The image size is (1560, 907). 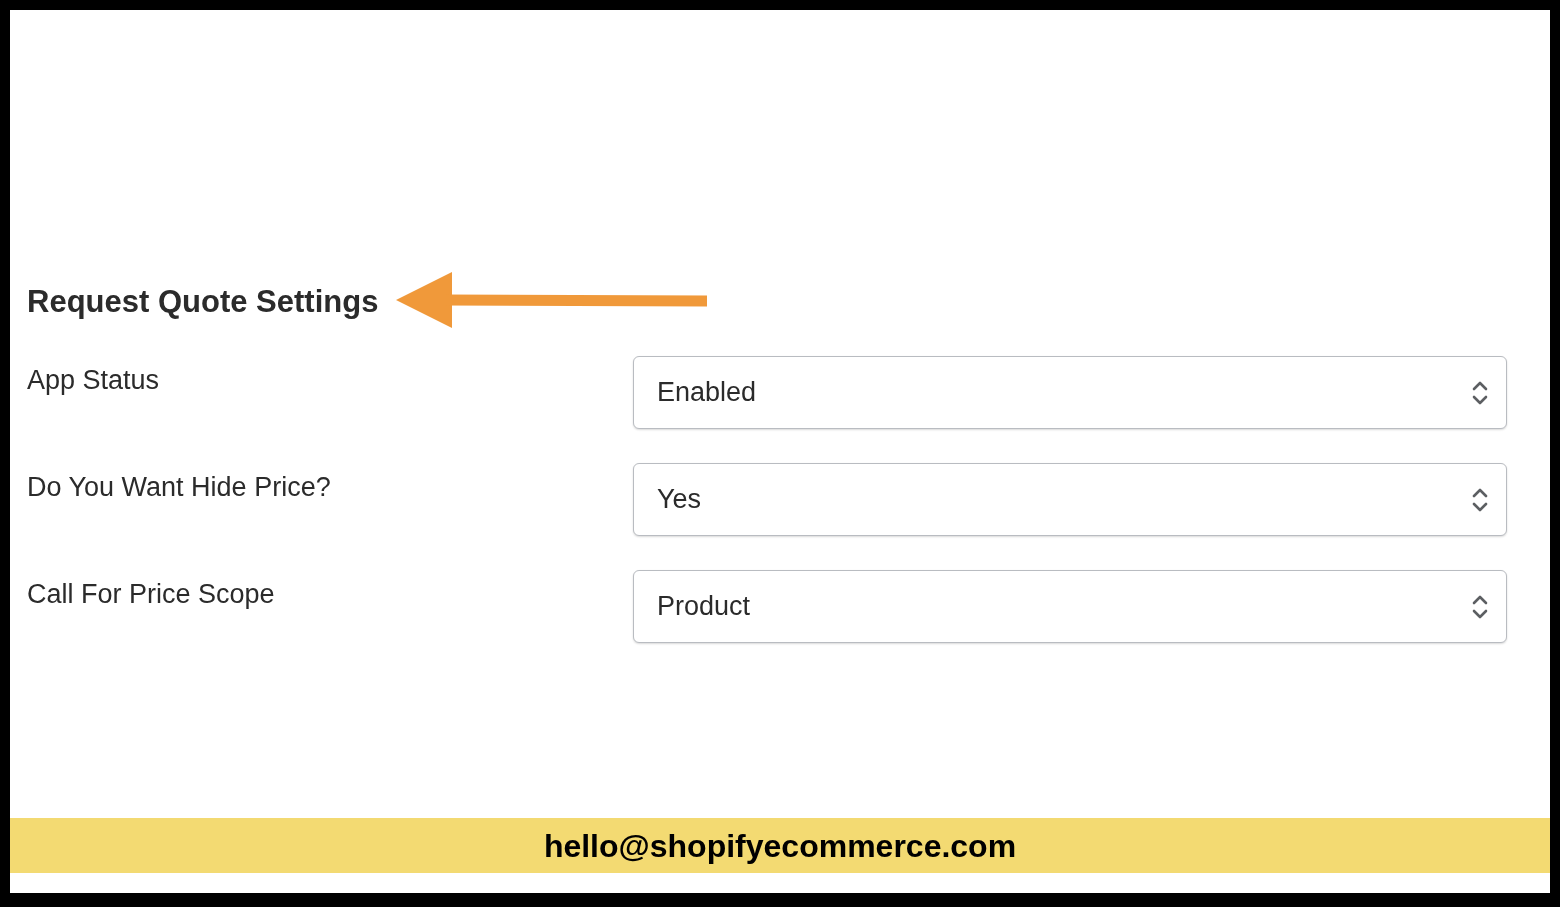 What do you see at coordinates (151, 594) in the screenshot?
I see `field-label: Call For Price Scope` at bounding box center [151, 594].